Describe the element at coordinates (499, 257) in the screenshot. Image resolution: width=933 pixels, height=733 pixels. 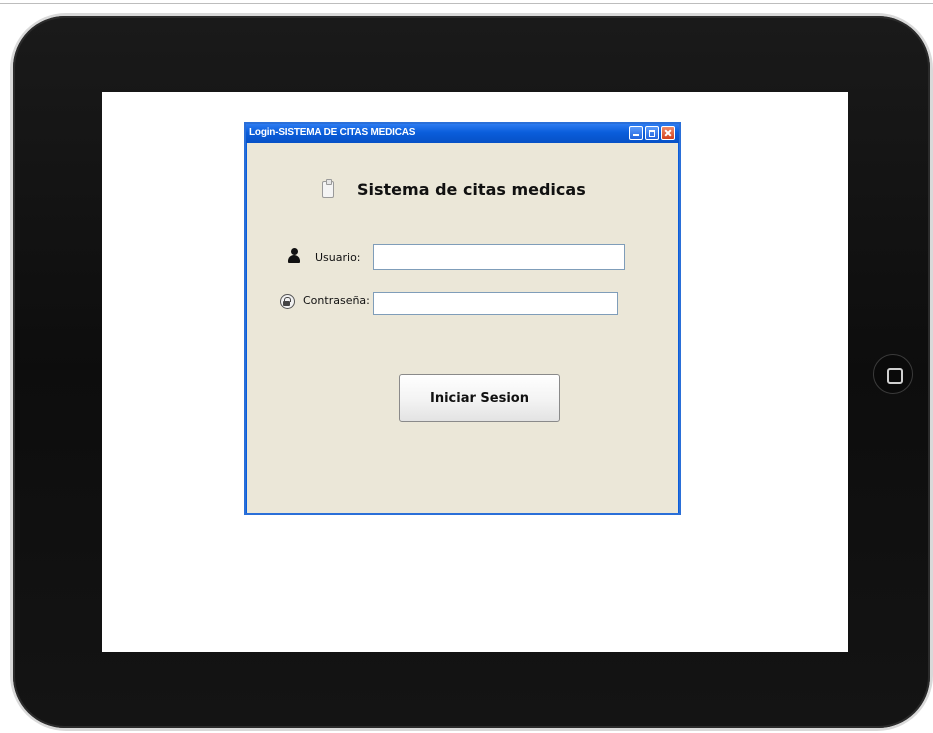
I see `username-input` at that location.